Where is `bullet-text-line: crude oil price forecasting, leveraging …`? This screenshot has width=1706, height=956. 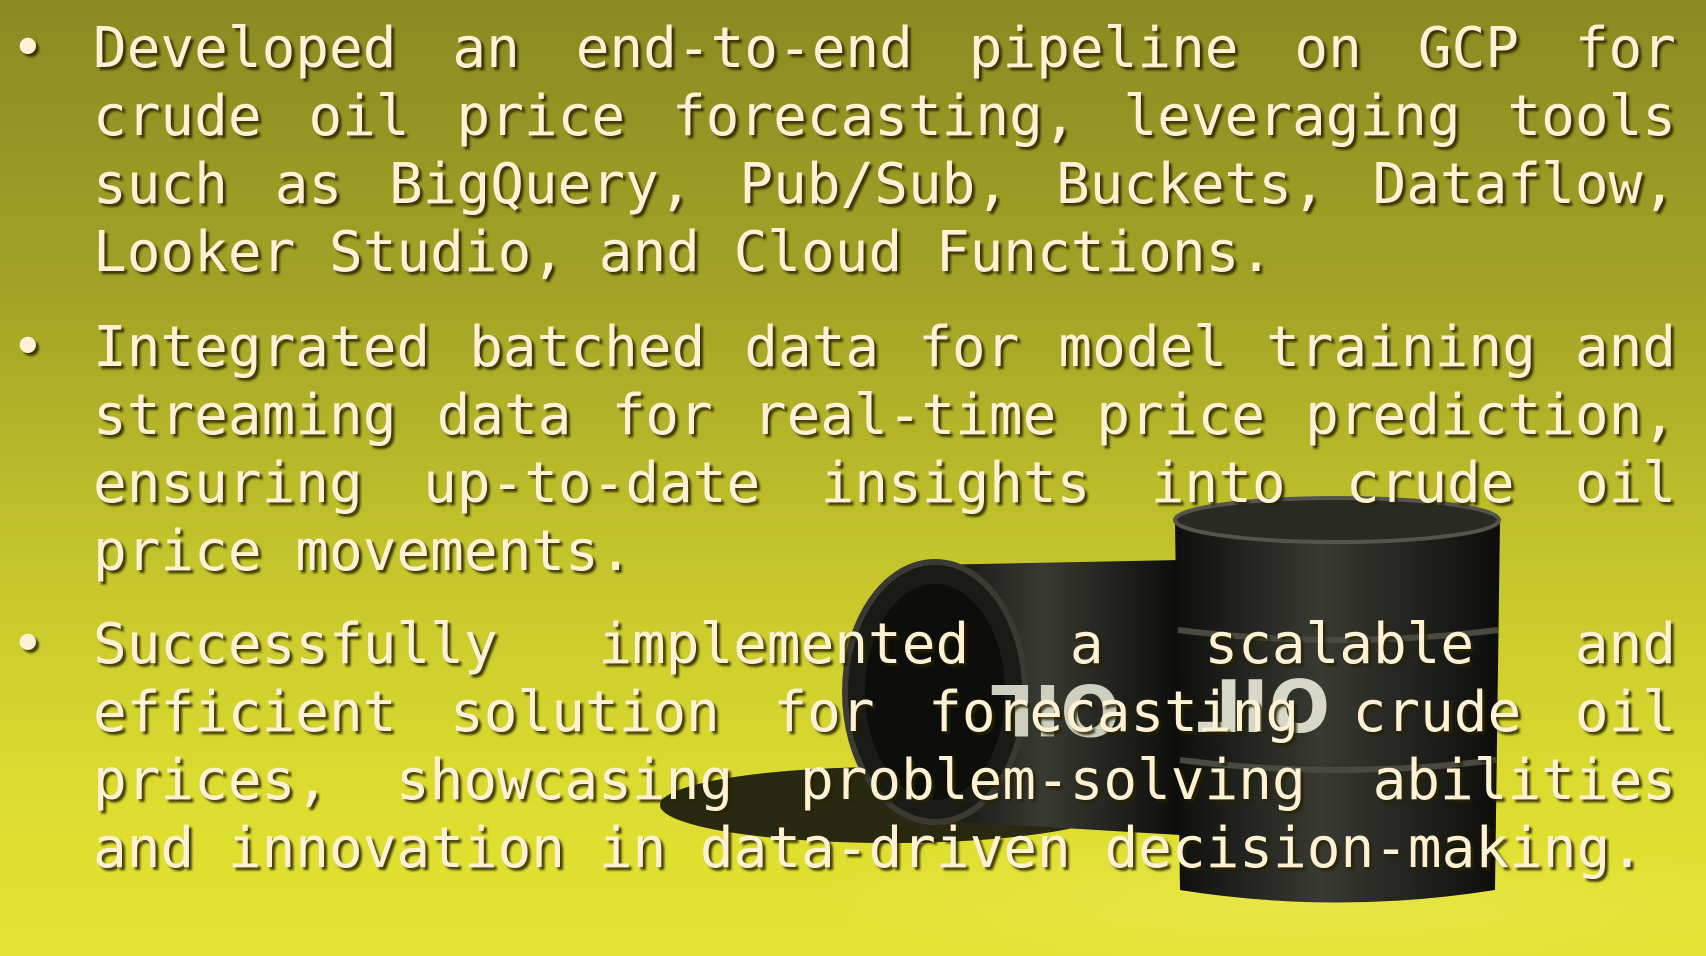 bullet-text-line: crude oil price forecasting, leveraging … is located at coordinates (884, 116).